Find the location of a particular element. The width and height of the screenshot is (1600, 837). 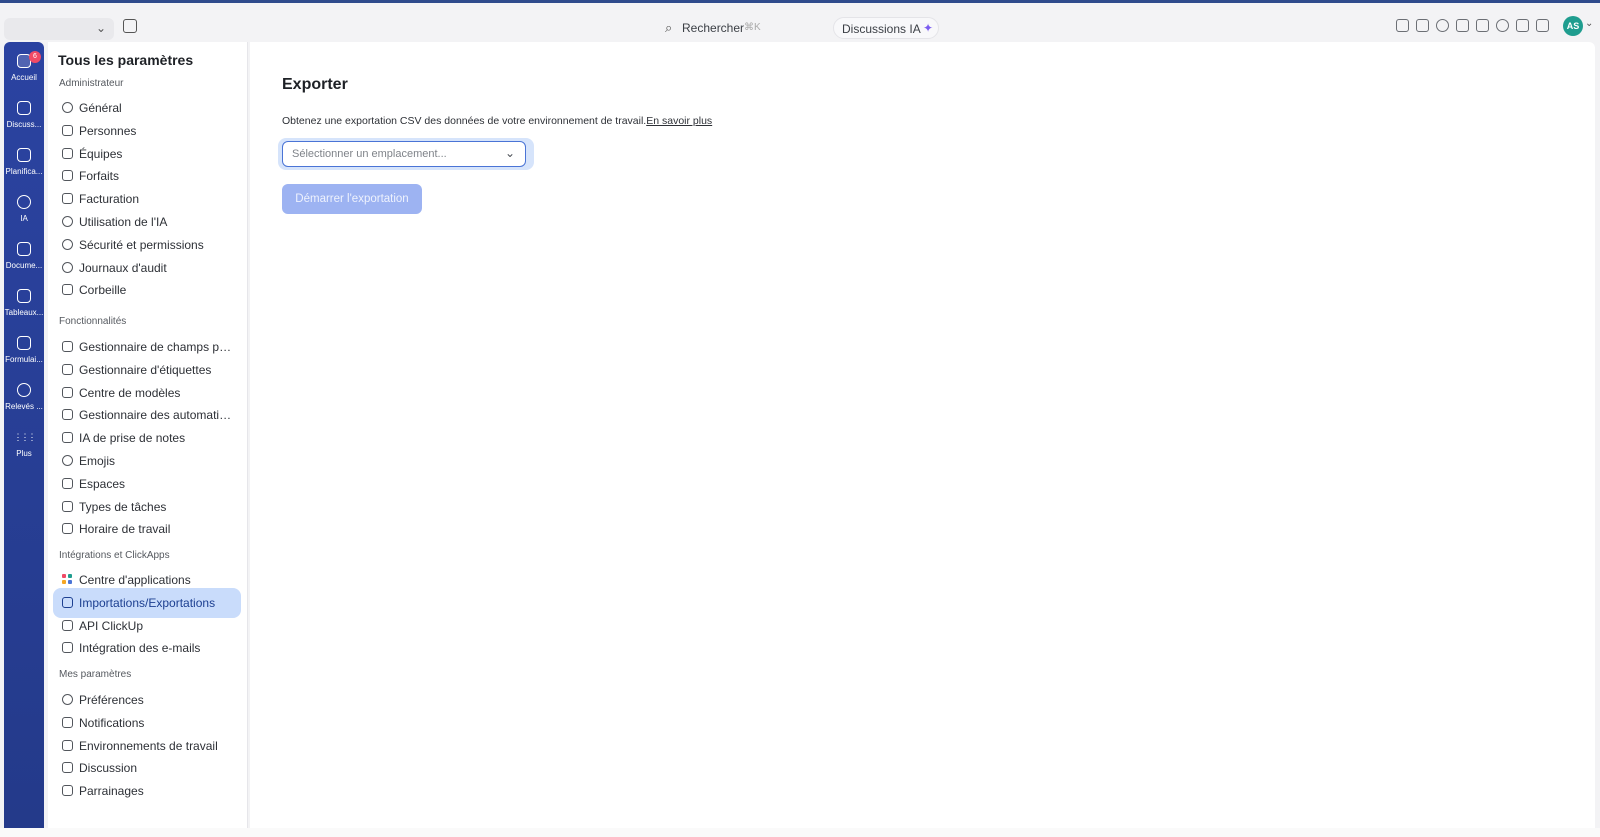

microphone-icon is located at coordinates (1502, 25).